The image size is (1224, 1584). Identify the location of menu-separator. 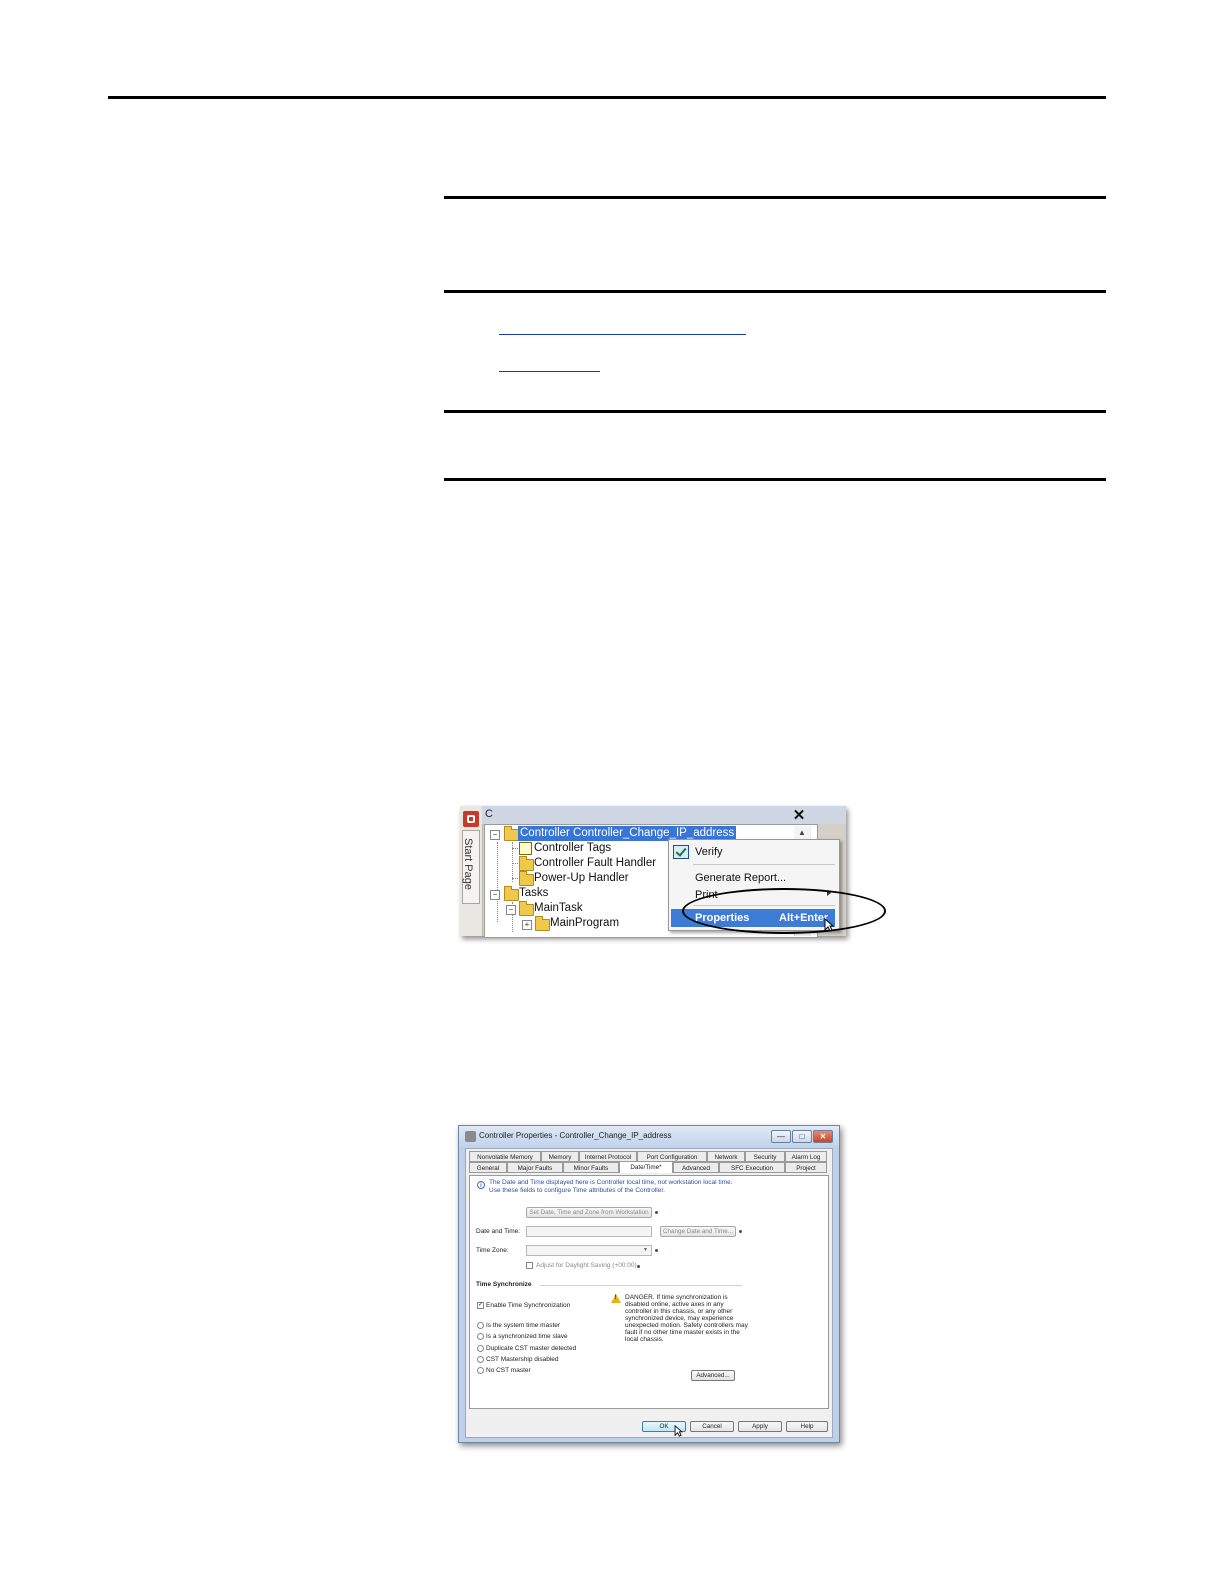
(764, 864).